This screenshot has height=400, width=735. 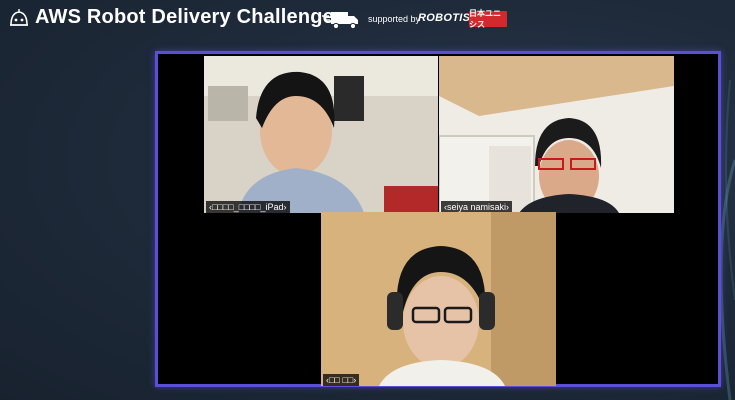 I want to click on participant-video-3-scene, so click(x=438, y=299).